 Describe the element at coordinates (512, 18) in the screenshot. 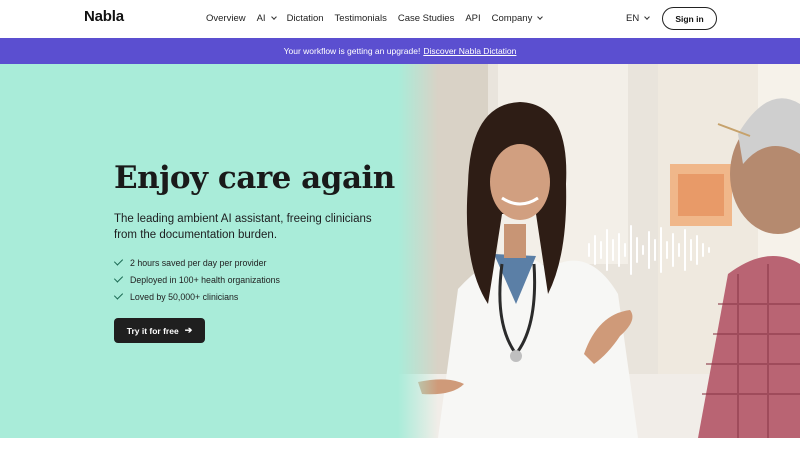

I see `nav-item-label: Company` at that location.